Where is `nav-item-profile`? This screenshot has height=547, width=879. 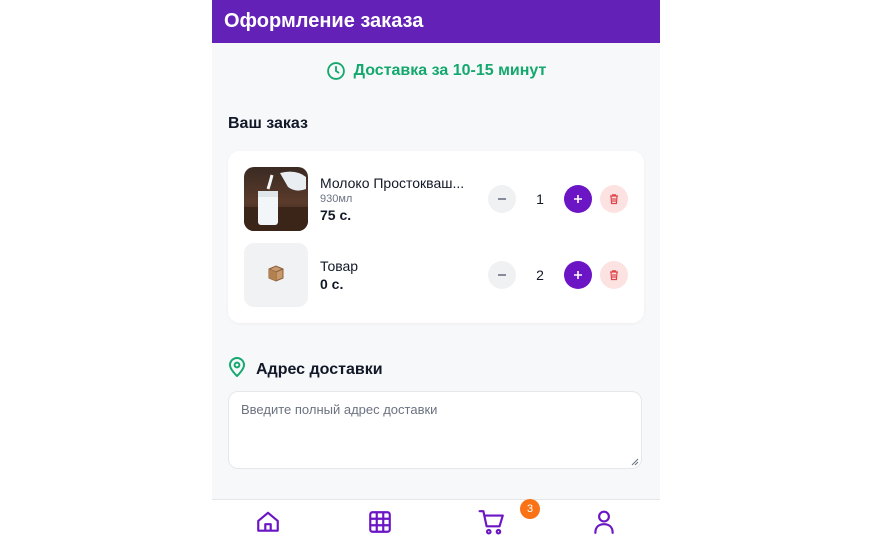
nav-item-profile is located at coordinates (604, 523).